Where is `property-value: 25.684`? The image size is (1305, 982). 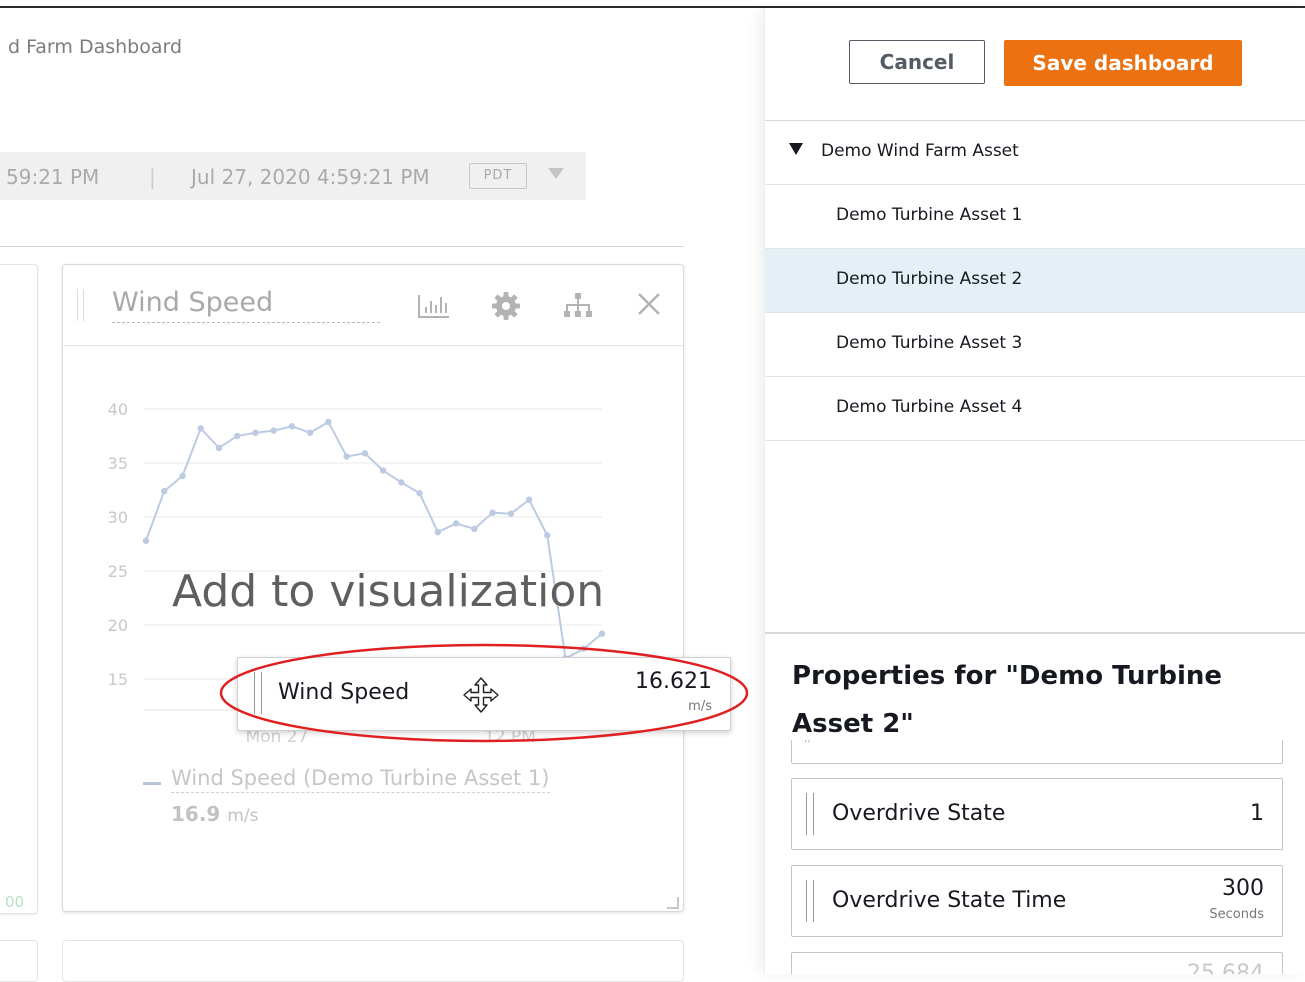 property-value: 25.684 is located at coordinates (1225, 967).